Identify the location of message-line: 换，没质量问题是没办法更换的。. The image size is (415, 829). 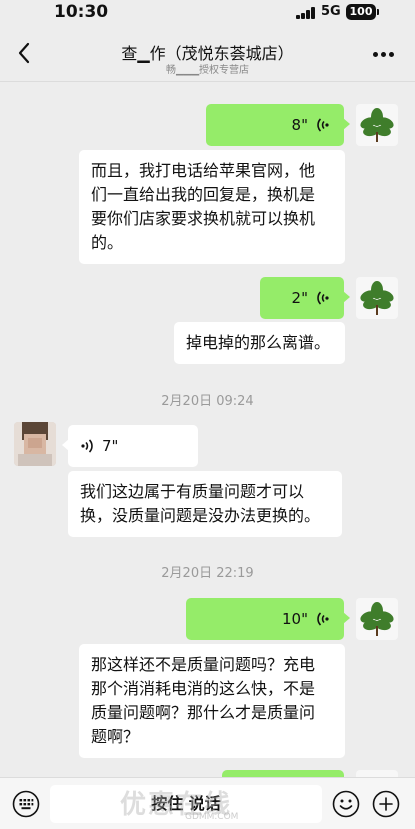
(200, 515).